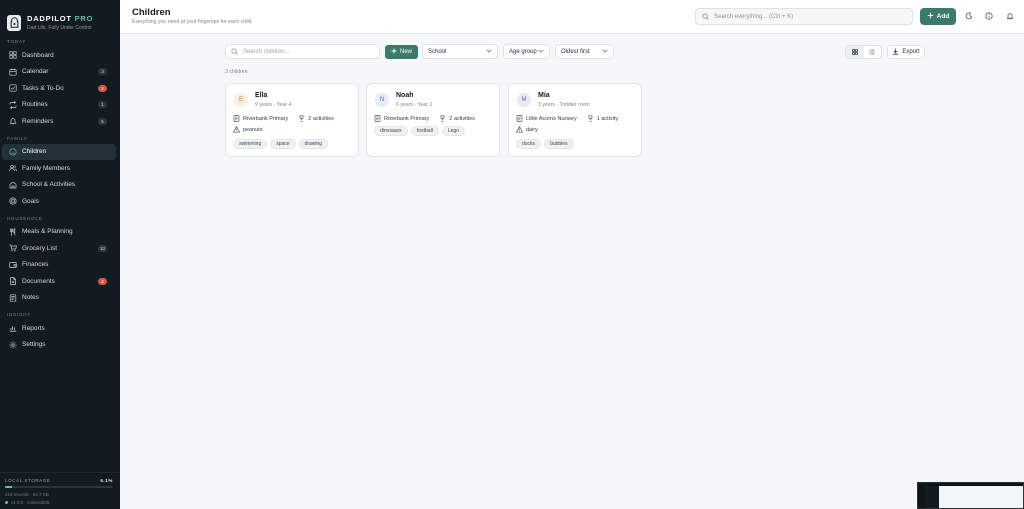  I want to click on interest-tag: swimming, so click(250, 144).